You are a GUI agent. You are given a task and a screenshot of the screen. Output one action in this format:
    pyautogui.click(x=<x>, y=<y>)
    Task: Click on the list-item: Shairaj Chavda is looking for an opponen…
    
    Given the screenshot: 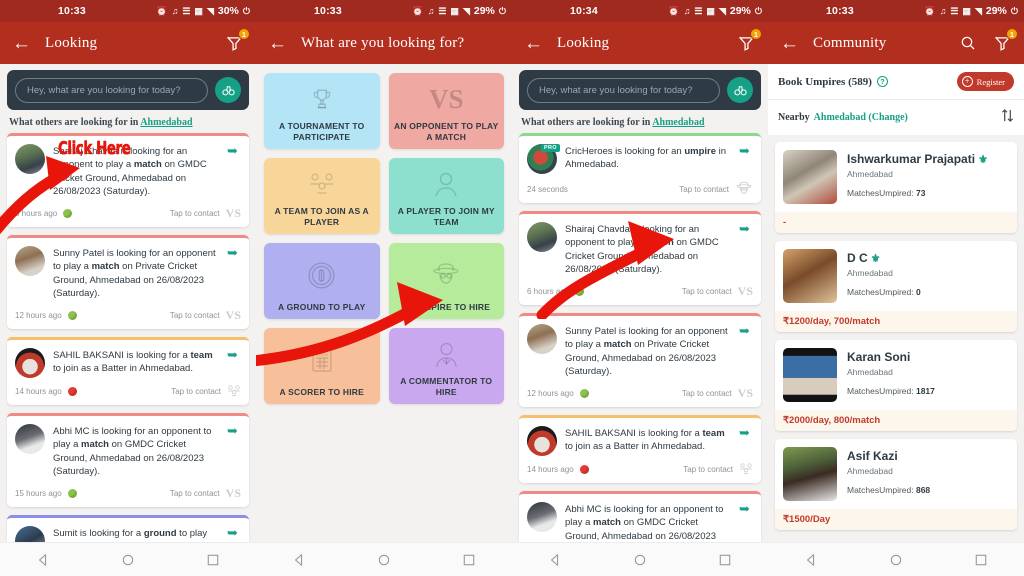 What is the action you would take?
    pyautogui.click(x=640, y=258)
    